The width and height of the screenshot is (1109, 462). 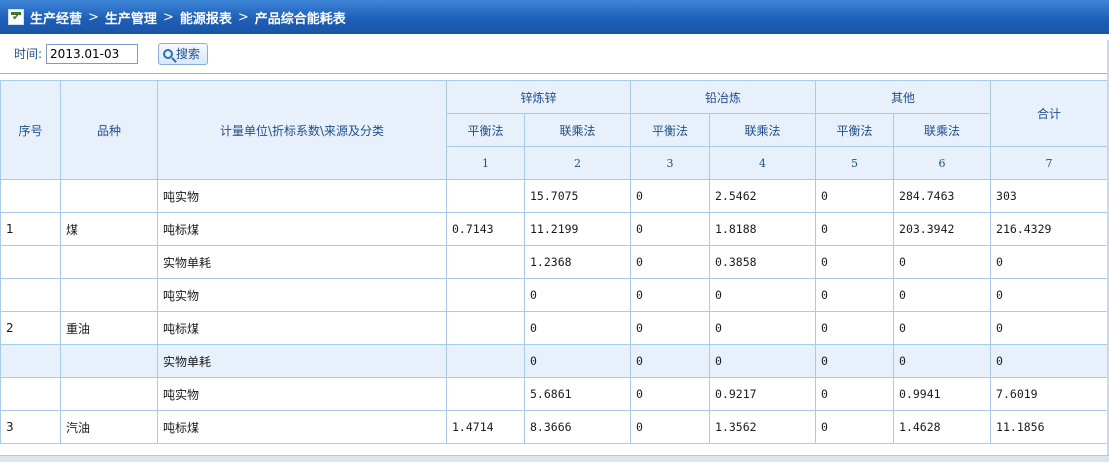 I want to click on breadcrumb: 生产经营 > 生产管理 > 能源报表 > 产品综合能耗表, so click(x=188, y=17).